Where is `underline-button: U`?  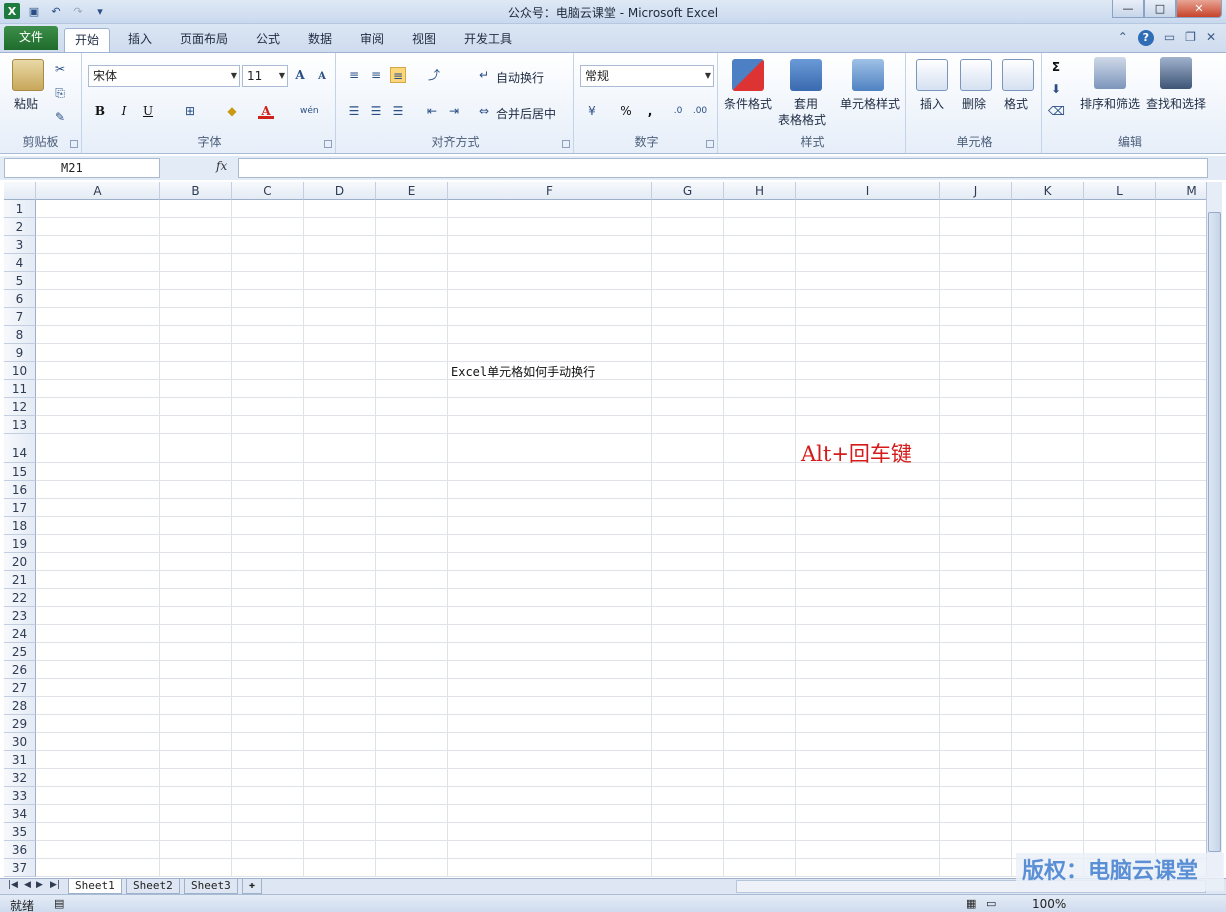 underline-button: U is located at coordinates (148, 111).